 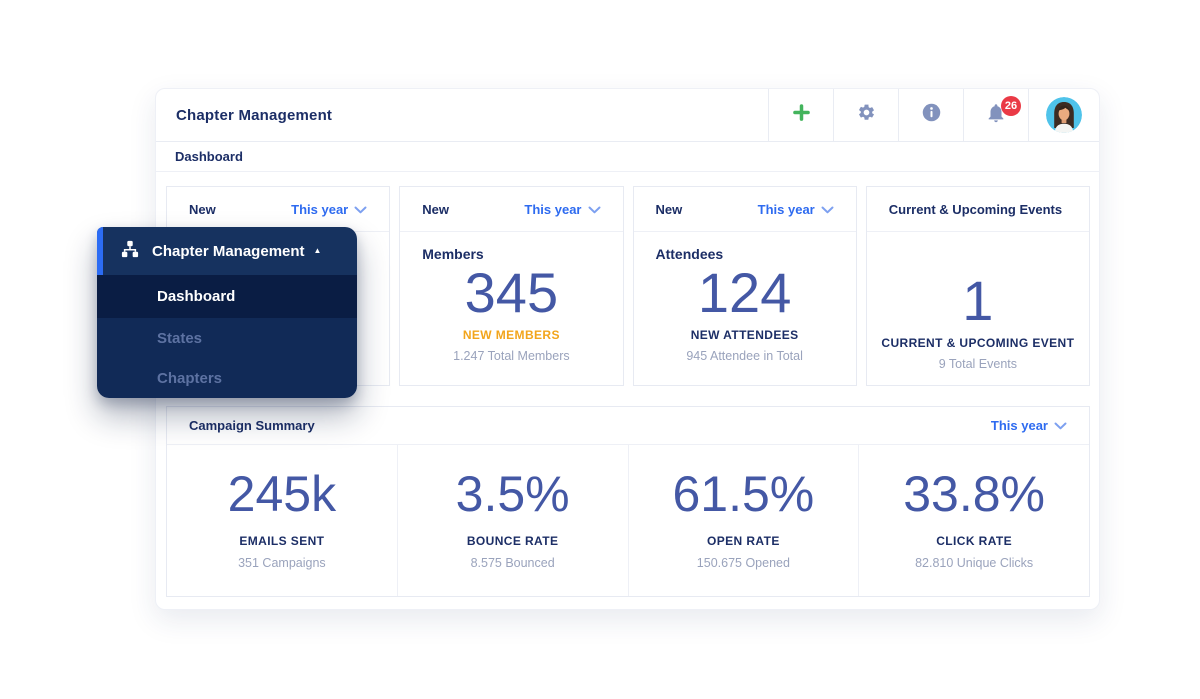 I want to click on stat-subtext: 8.575 Bounced, so click(x=512, y=563).